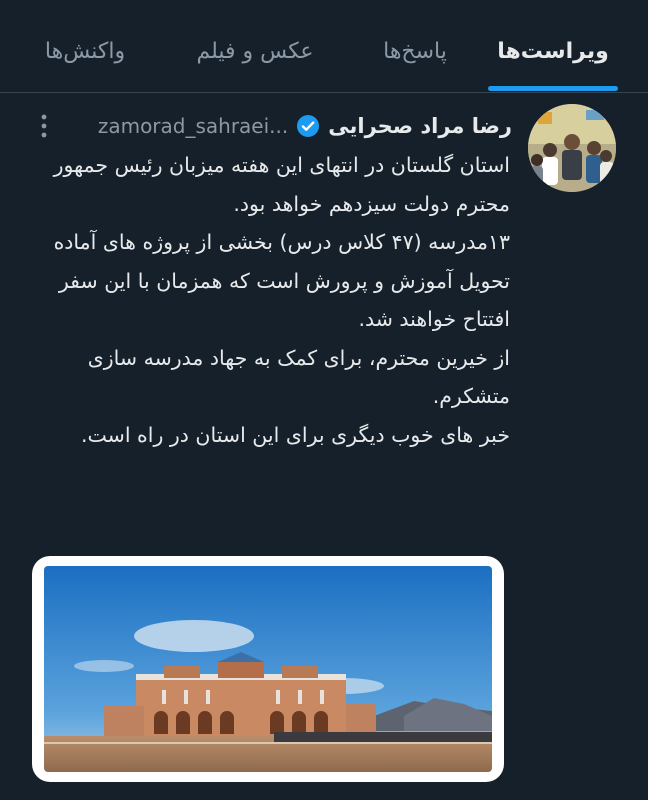 This screenshot has height=800, width=648. Describe the element at coordinates (420, 126) in the screenshot. I see `display-name: رضا مراد صحرایی` at that location.